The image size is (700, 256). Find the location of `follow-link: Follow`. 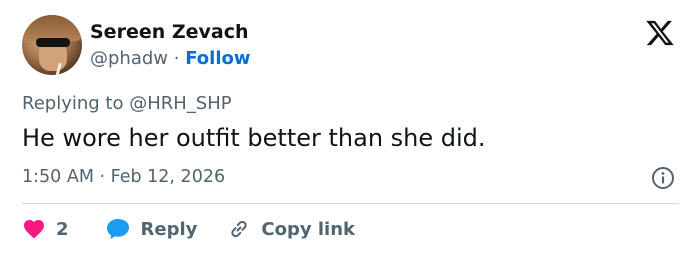

follow-link: Follow is located at coordinates (217, 58).